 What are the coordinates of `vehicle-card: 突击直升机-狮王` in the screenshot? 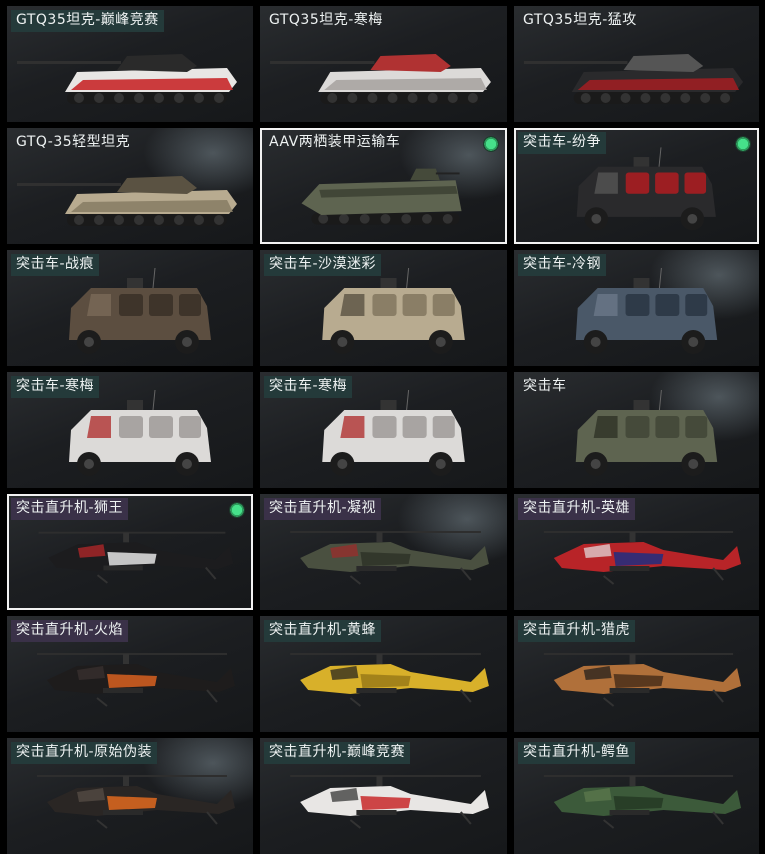 It's located at (130, 552).